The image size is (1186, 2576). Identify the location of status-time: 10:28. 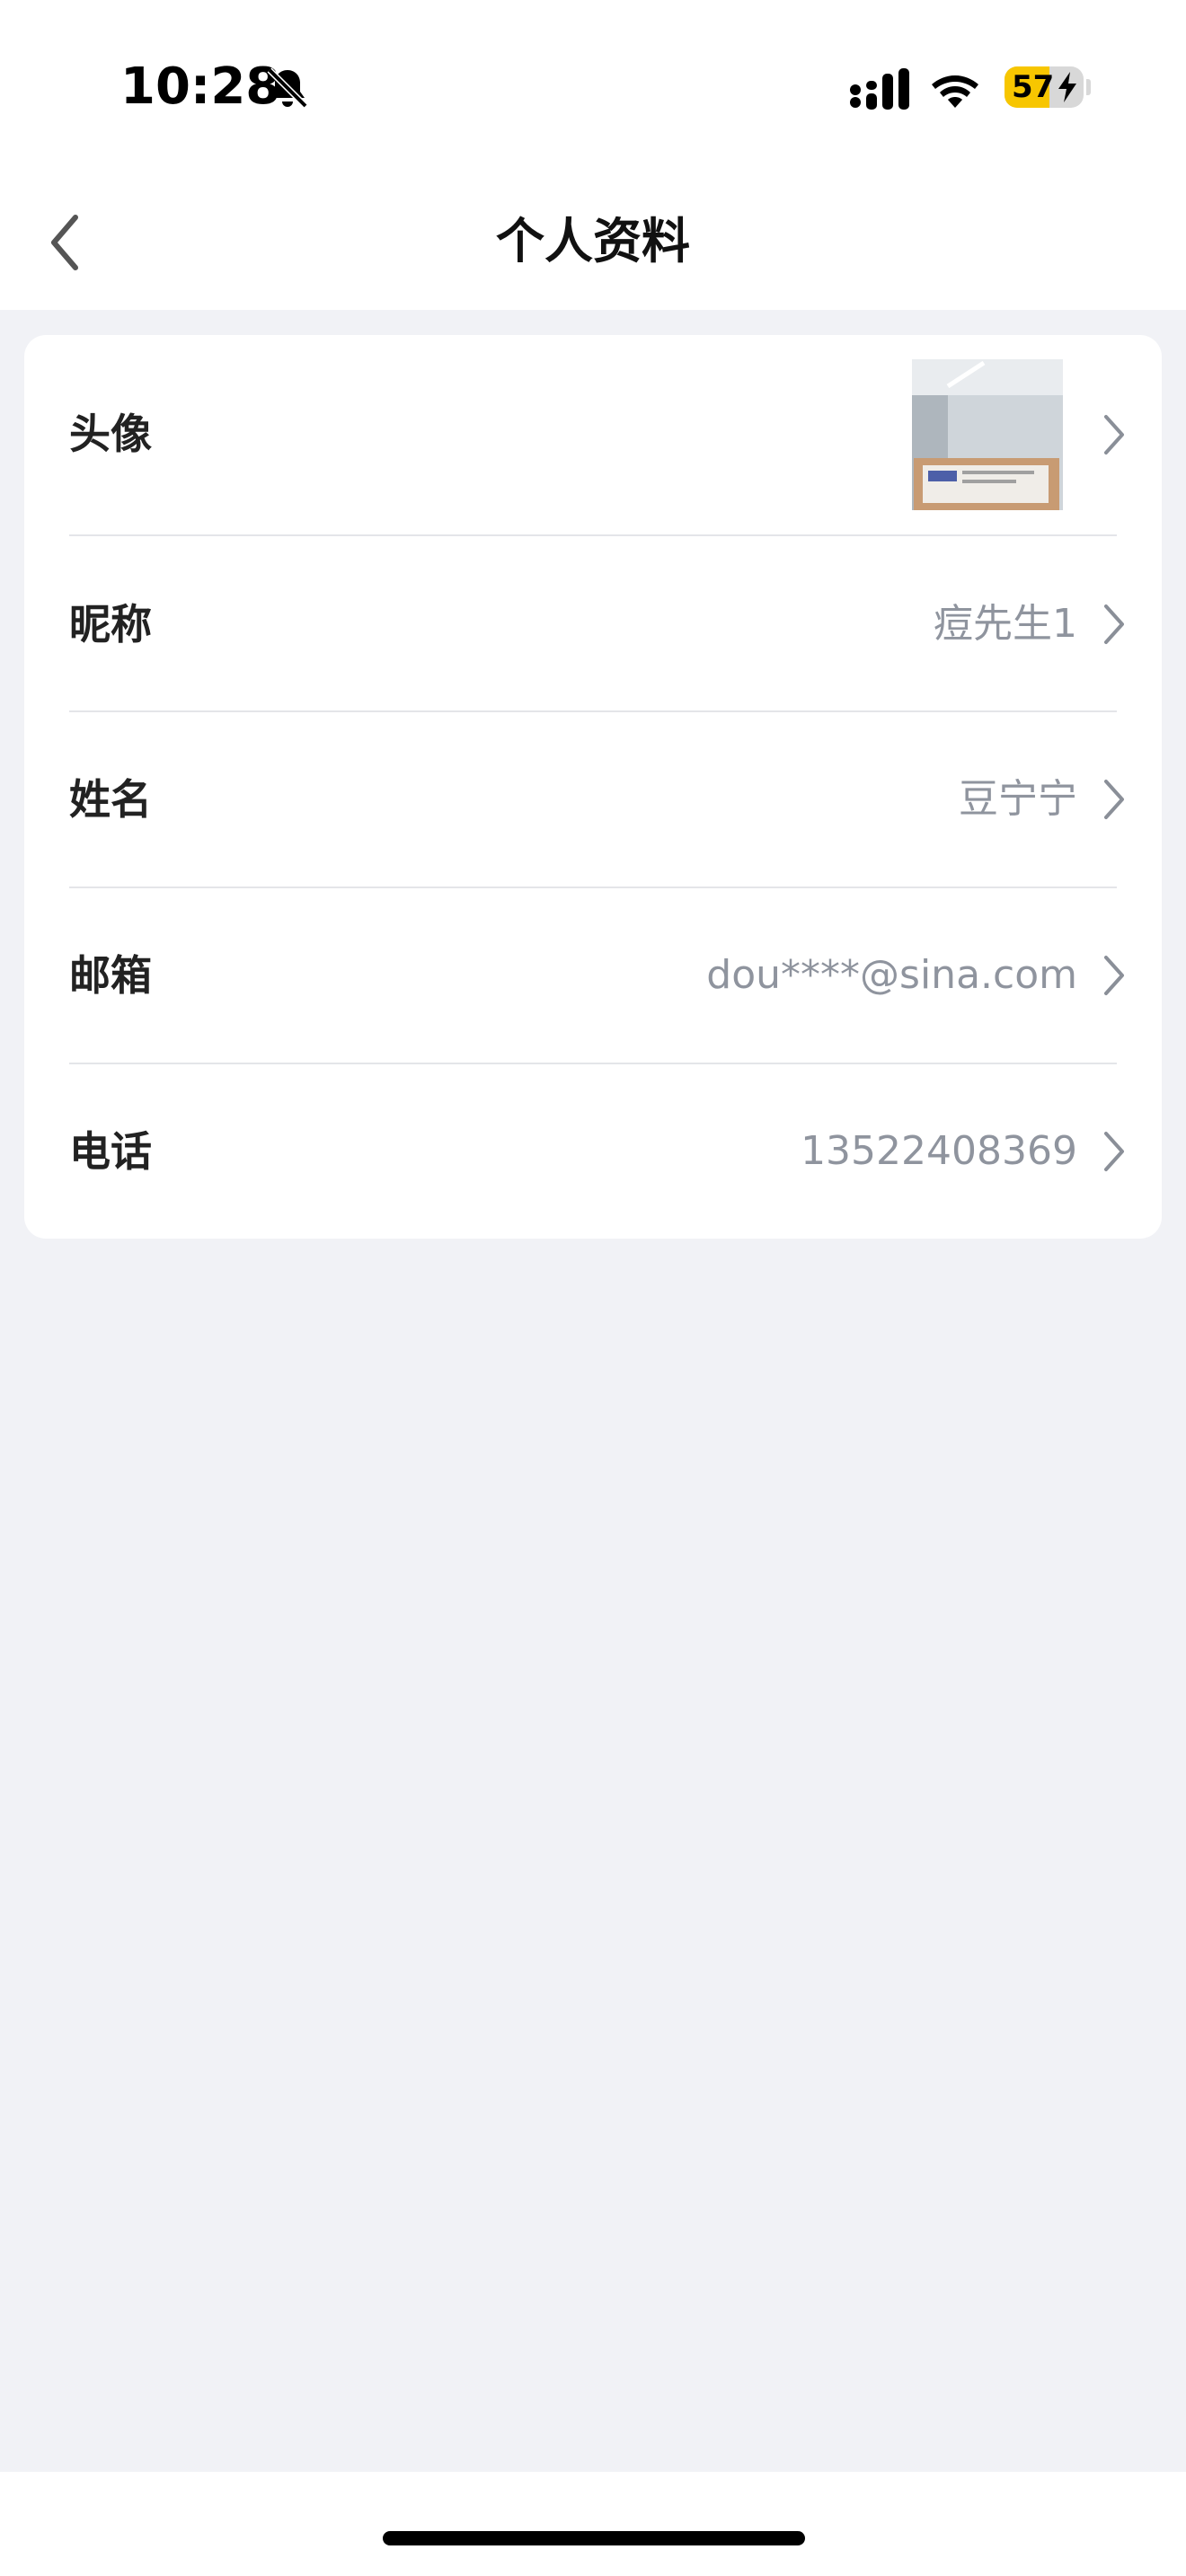
(200, 86).